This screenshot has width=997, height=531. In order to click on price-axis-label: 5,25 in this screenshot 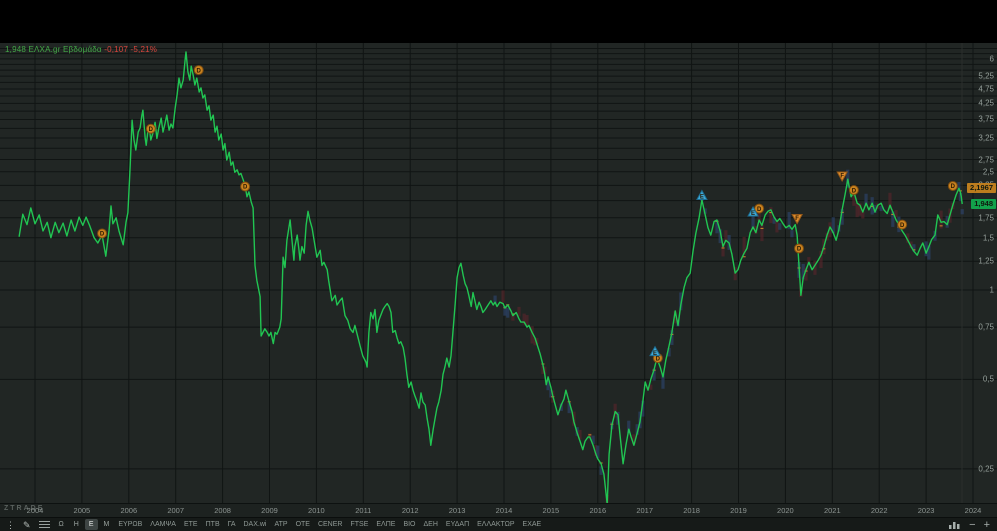, I will do `click(986, 76)`.